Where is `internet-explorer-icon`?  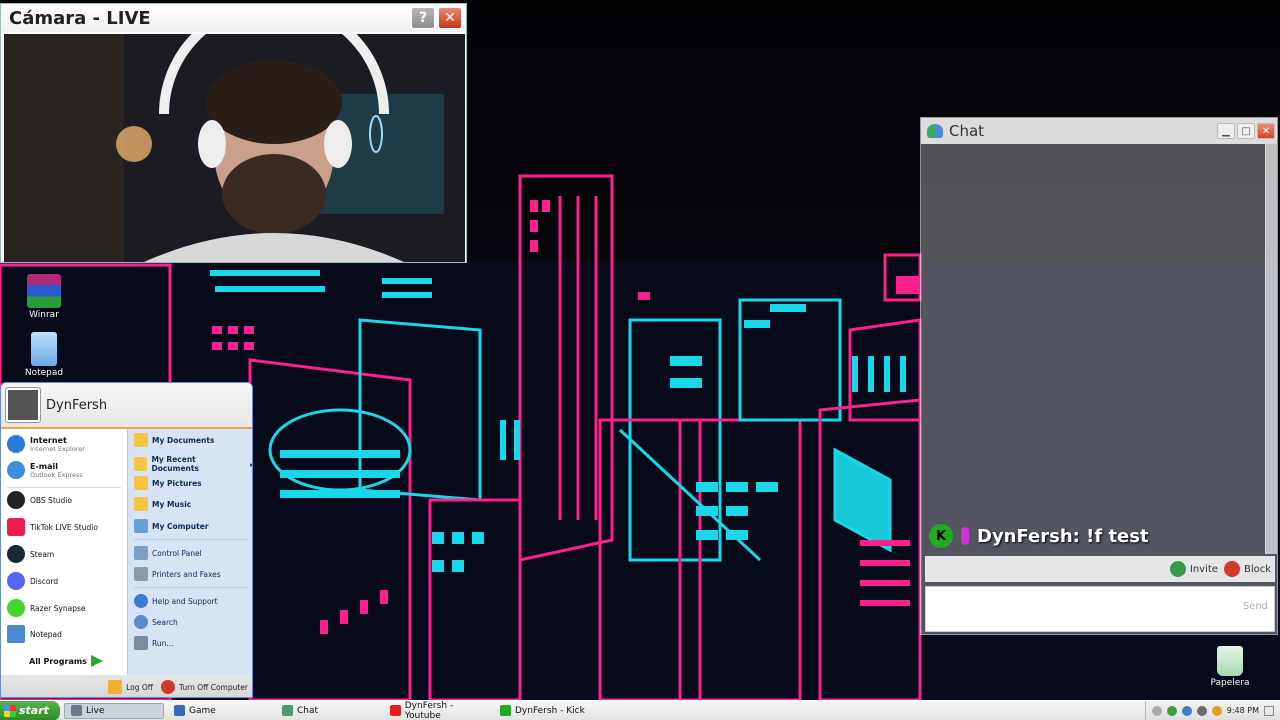
internet-explorer-icon is located at coordinates (16, 444).